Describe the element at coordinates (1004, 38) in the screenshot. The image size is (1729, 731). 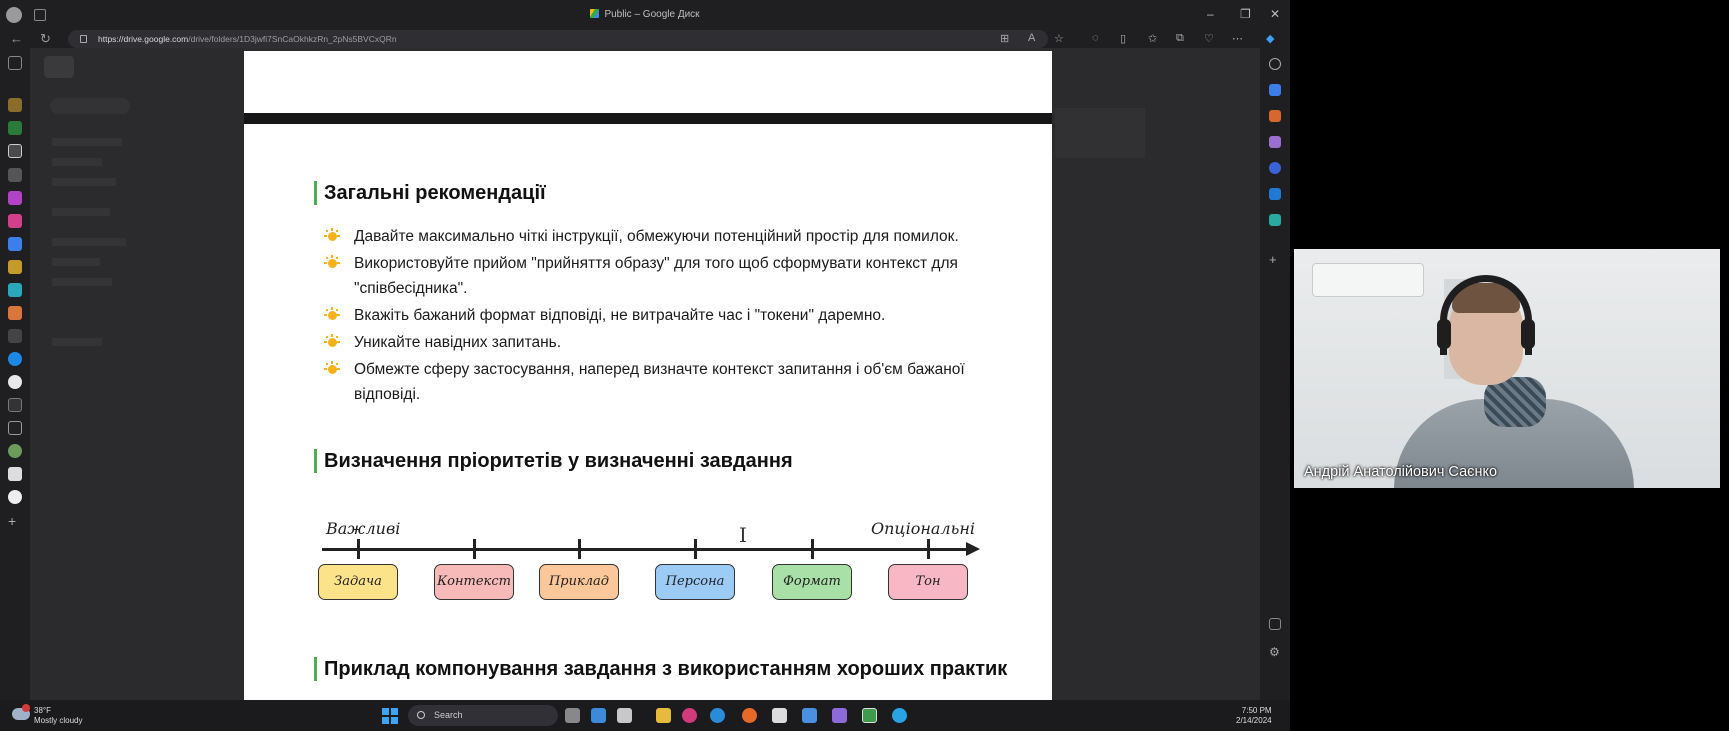
I see `apps-icon: ⊞` at that location.